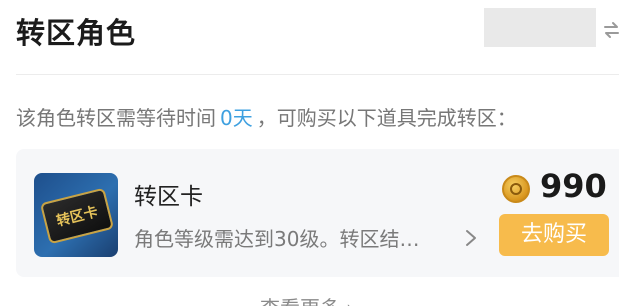 Image resolution: width=619 pixels, height=306 pixels. I want to click on view-more-label: 查看更多, so click(300, 301).